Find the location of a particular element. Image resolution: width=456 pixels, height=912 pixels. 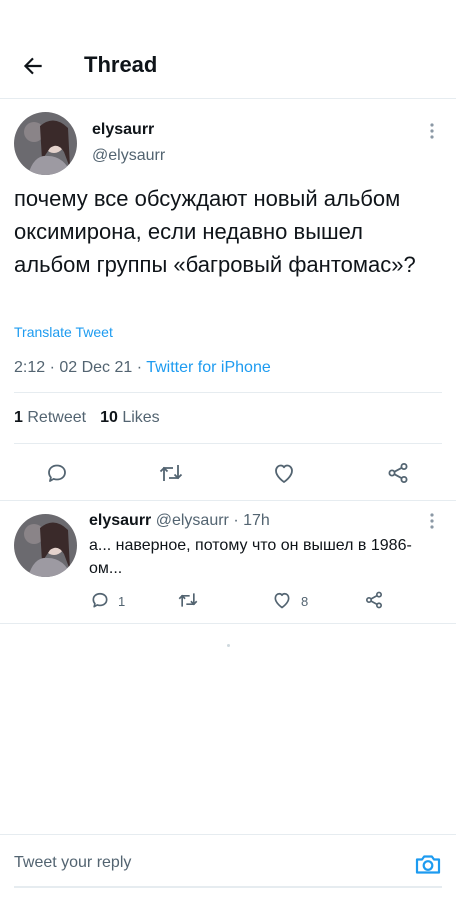

top-bar: Thread is located at coordinates (228, 49).